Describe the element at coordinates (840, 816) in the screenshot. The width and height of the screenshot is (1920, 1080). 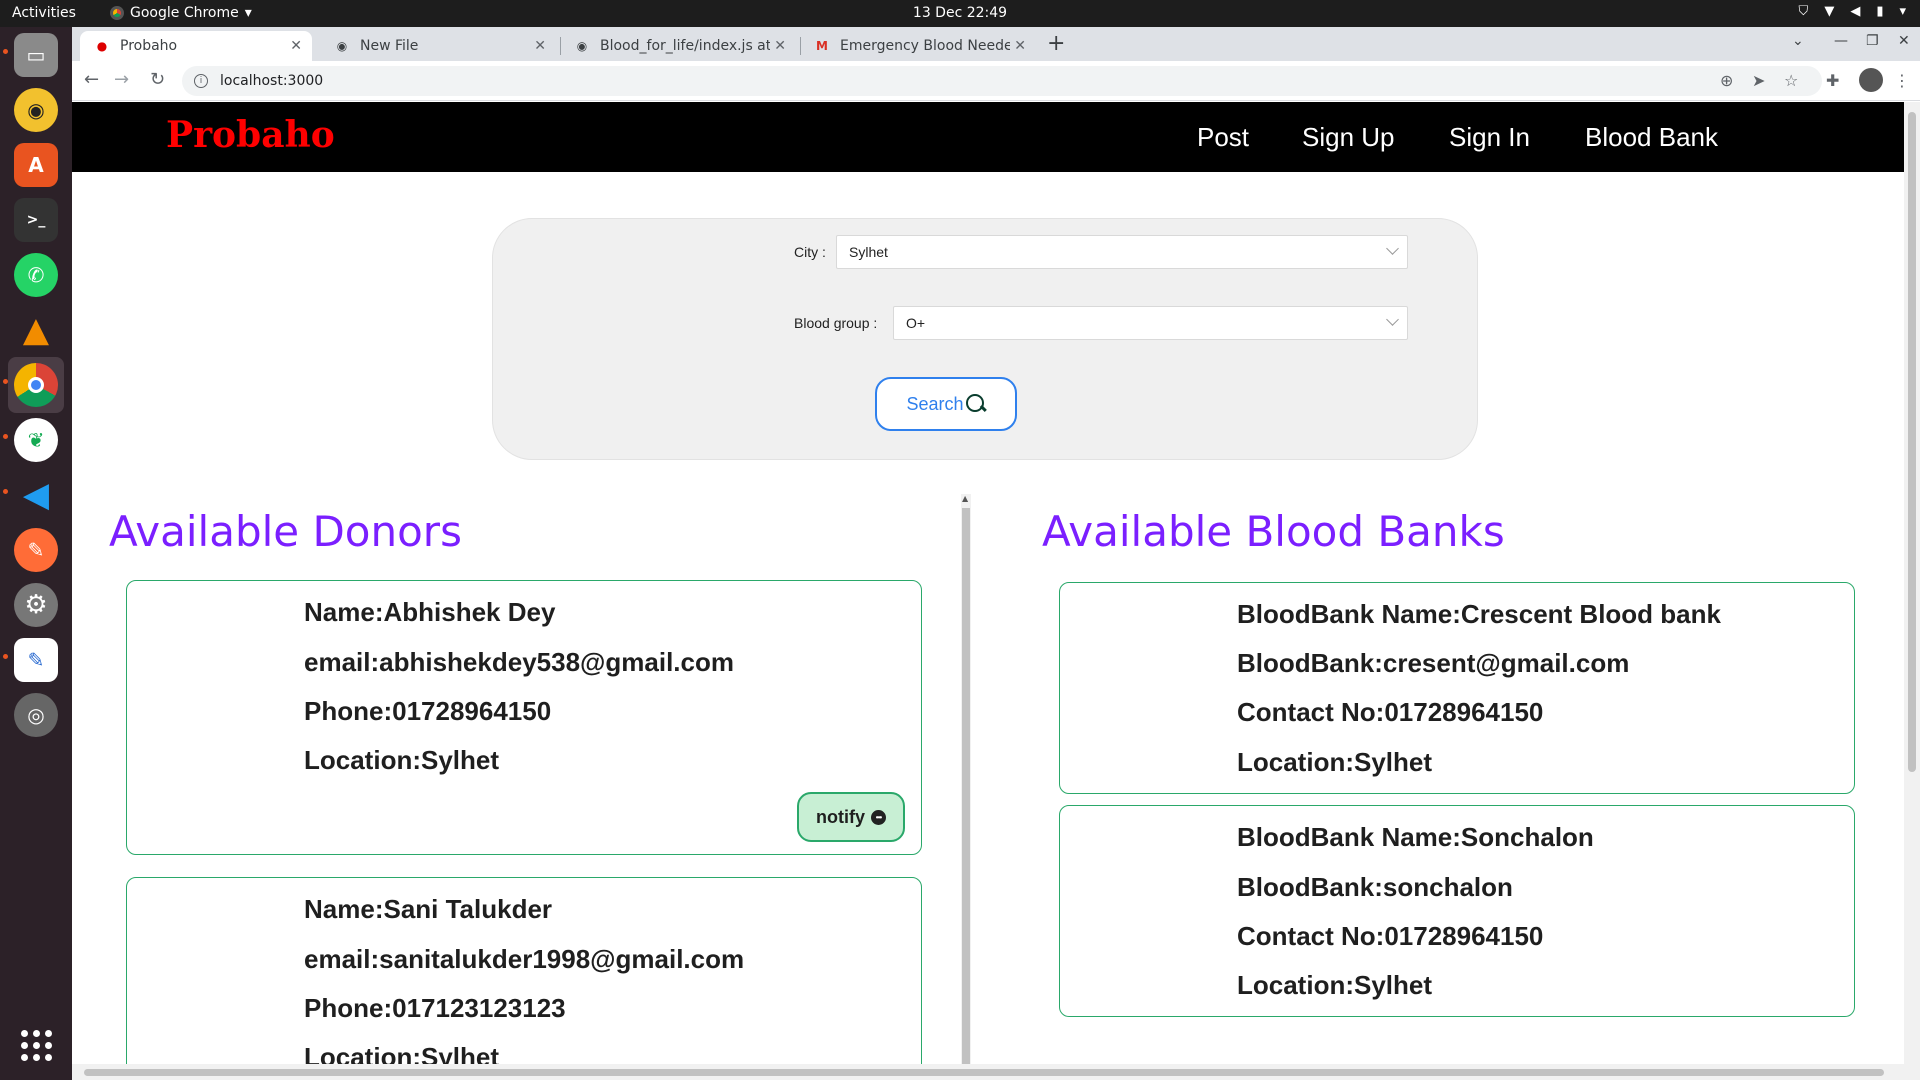
I see `notify-button-label: notify` at that location.